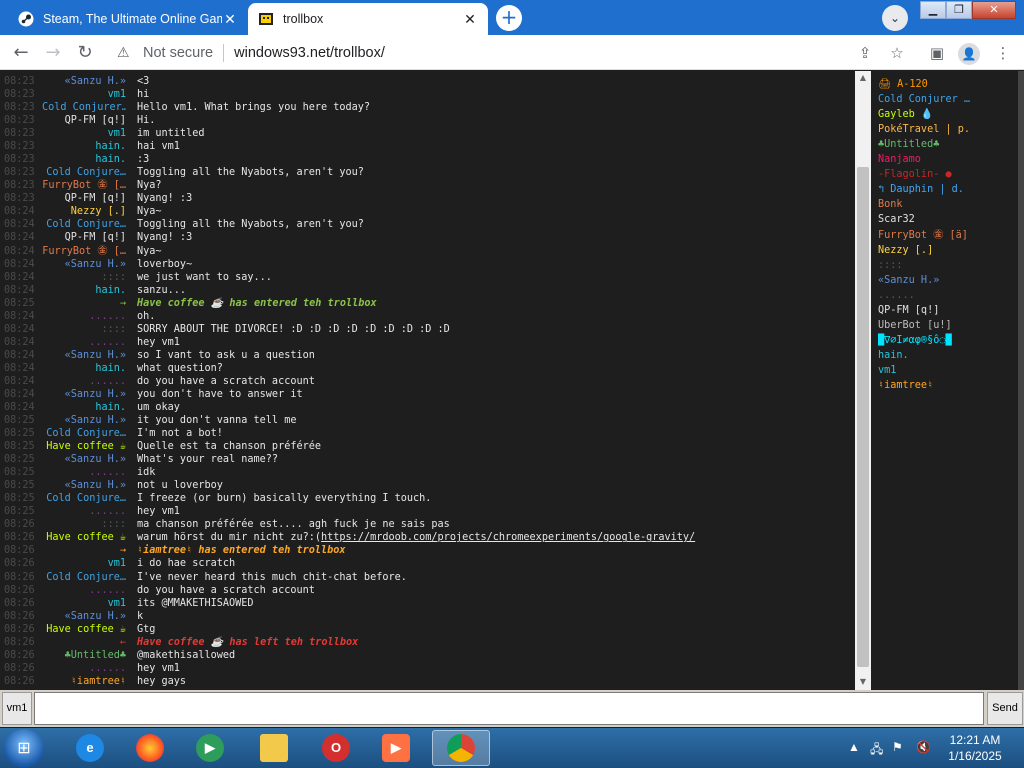 The height and width of the screenshot is (768, 1024). What do you see at coordinates (949, 84) in the screenshot?
I see `user-list-item: 🖨 A-120` at bounding box center [949, 84].